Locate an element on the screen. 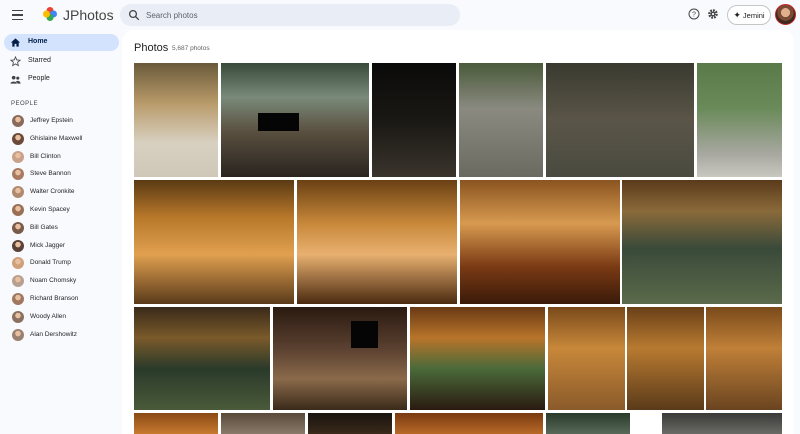  nav-home: Home is located at coordinates (61, 42).